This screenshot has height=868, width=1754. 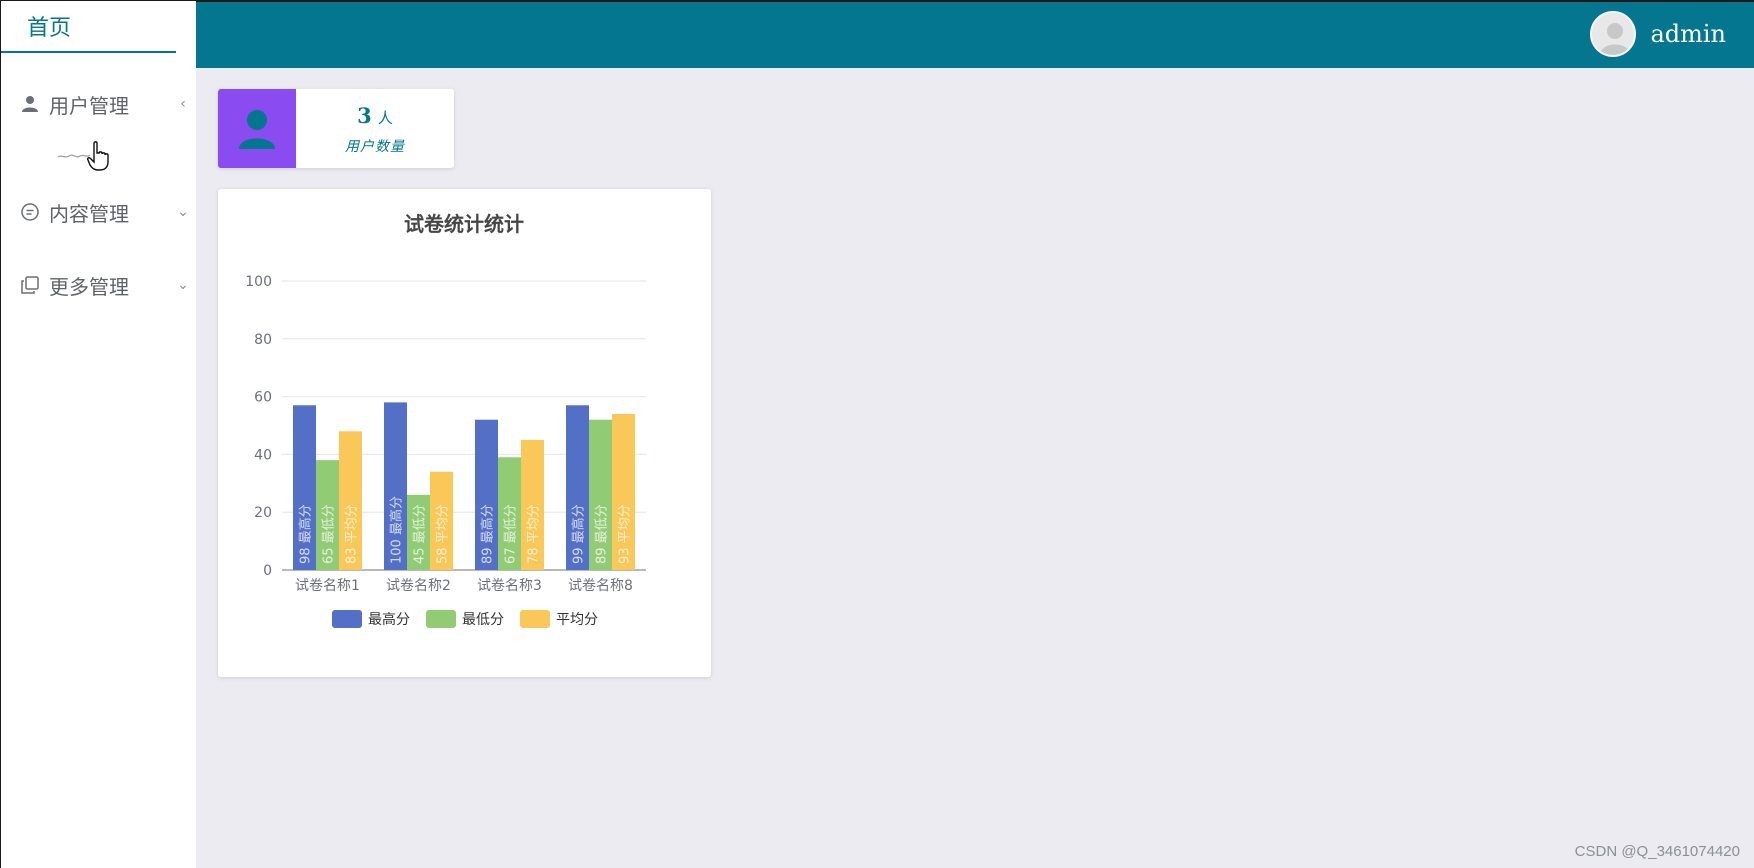 I want to click on top-header-bar: admin, so click(x=975, y=34).